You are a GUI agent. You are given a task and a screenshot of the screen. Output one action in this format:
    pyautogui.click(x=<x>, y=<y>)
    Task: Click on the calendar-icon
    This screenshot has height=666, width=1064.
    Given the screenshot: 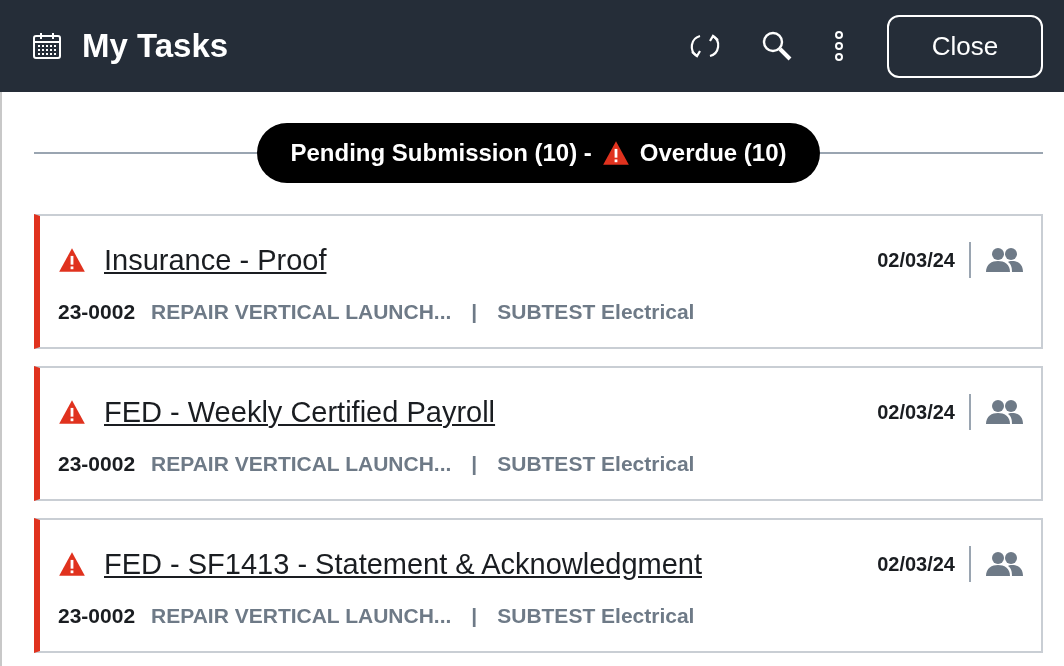 What is the action you would take?
    pyautogui.click(x=47, y=46)
    